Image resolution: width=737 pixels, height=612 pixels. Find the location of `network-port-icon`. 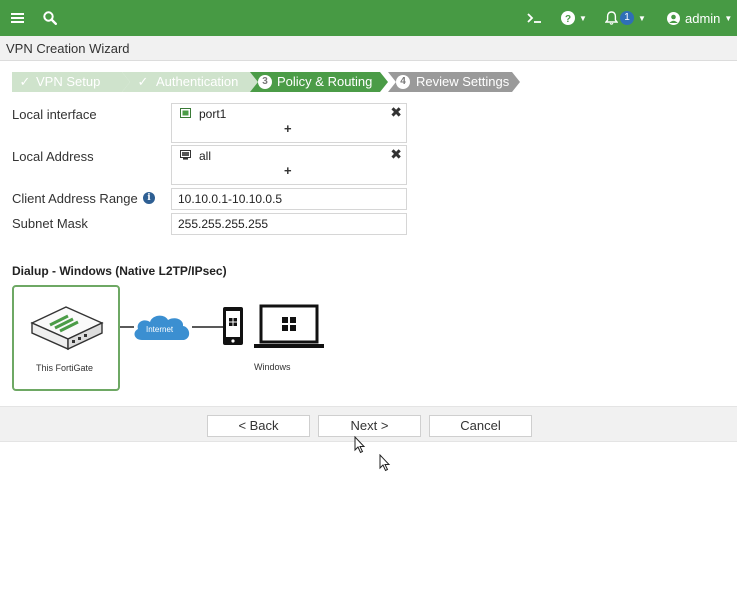

network-port-icon is located at coordinates (185, 113).